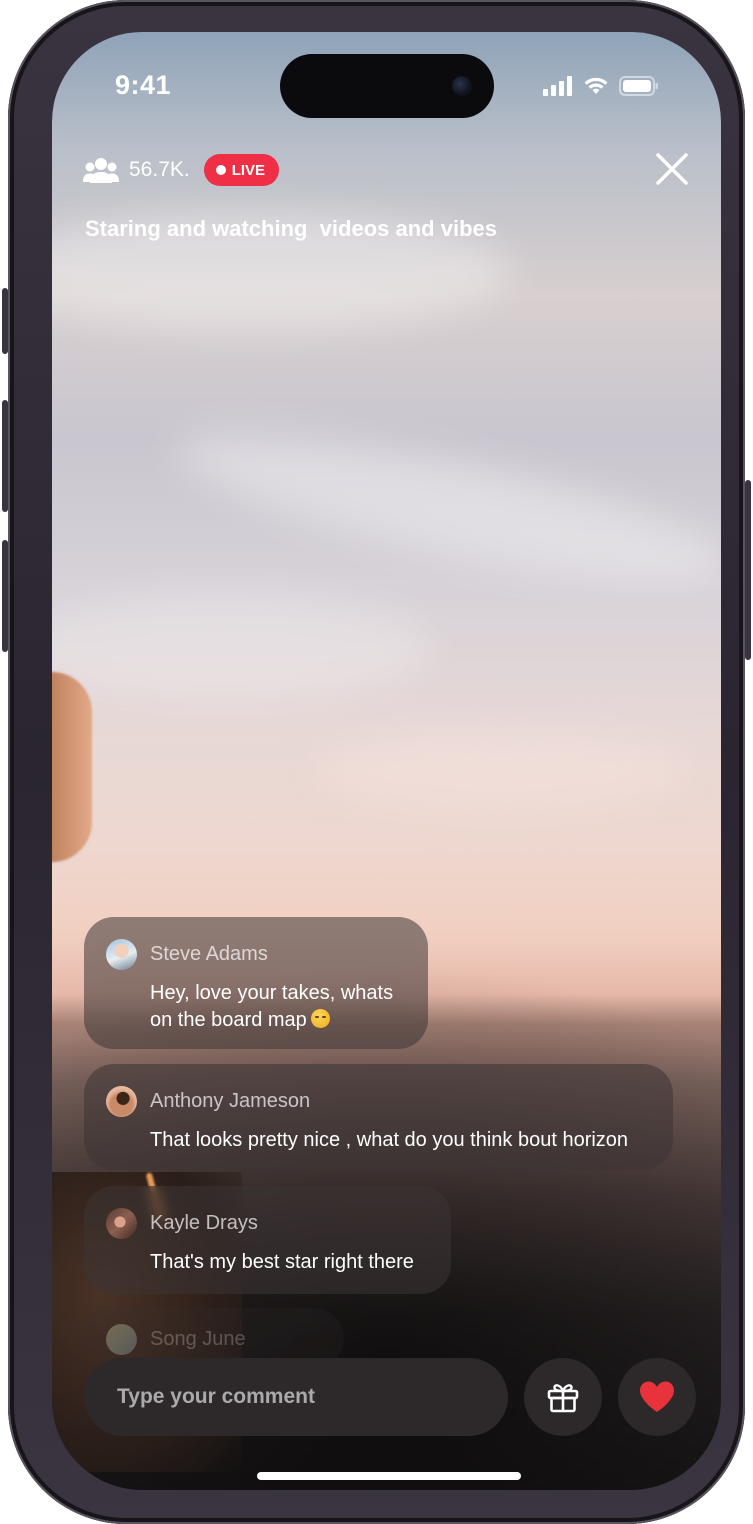  What do you see at coordinates (230, 1101) in the screenshot?
I see `comment-author: Anthony Jameson` at bounding box center [230, 1101].